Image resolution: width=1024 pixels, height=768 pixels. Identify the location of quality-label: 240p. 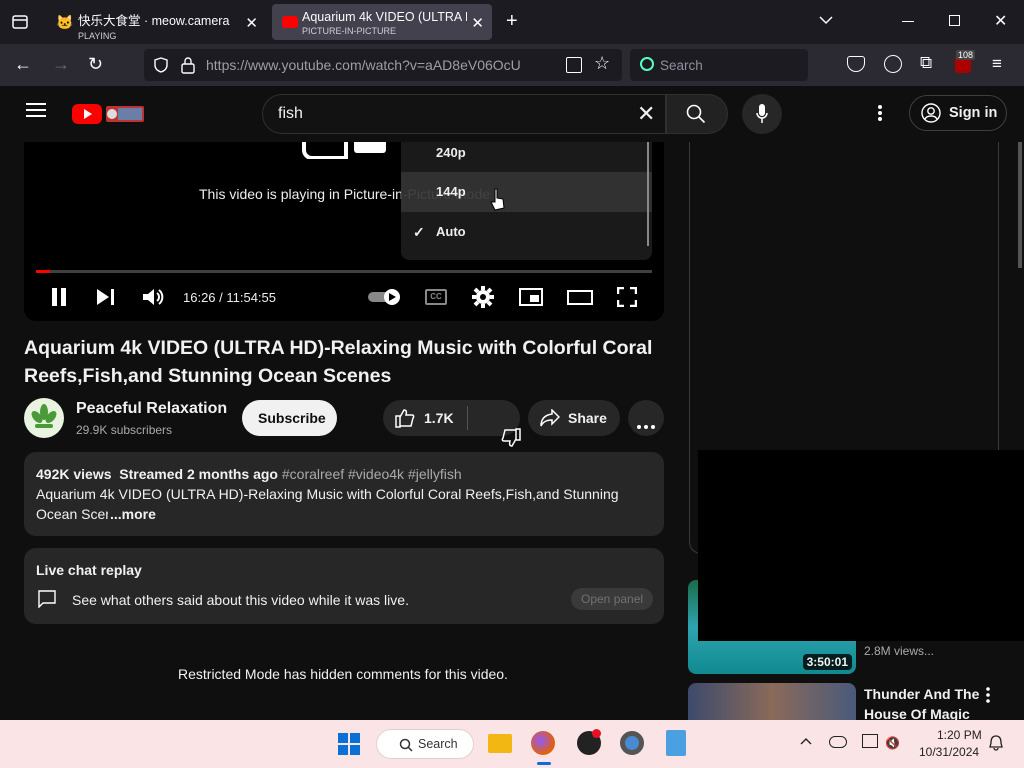
(451, 152).